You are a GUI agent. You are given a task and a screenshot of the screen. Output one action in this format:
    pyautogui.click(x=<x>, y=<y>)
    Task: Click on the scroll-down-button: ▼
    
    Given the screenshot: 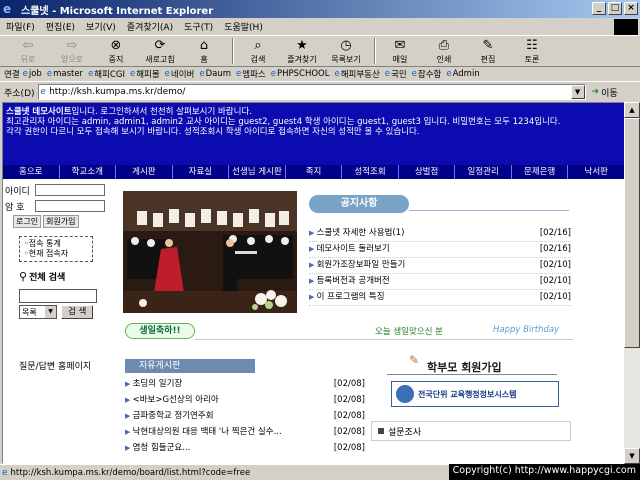 What is the action you would take?
    pyautogui.click(x=632, y=456)
    